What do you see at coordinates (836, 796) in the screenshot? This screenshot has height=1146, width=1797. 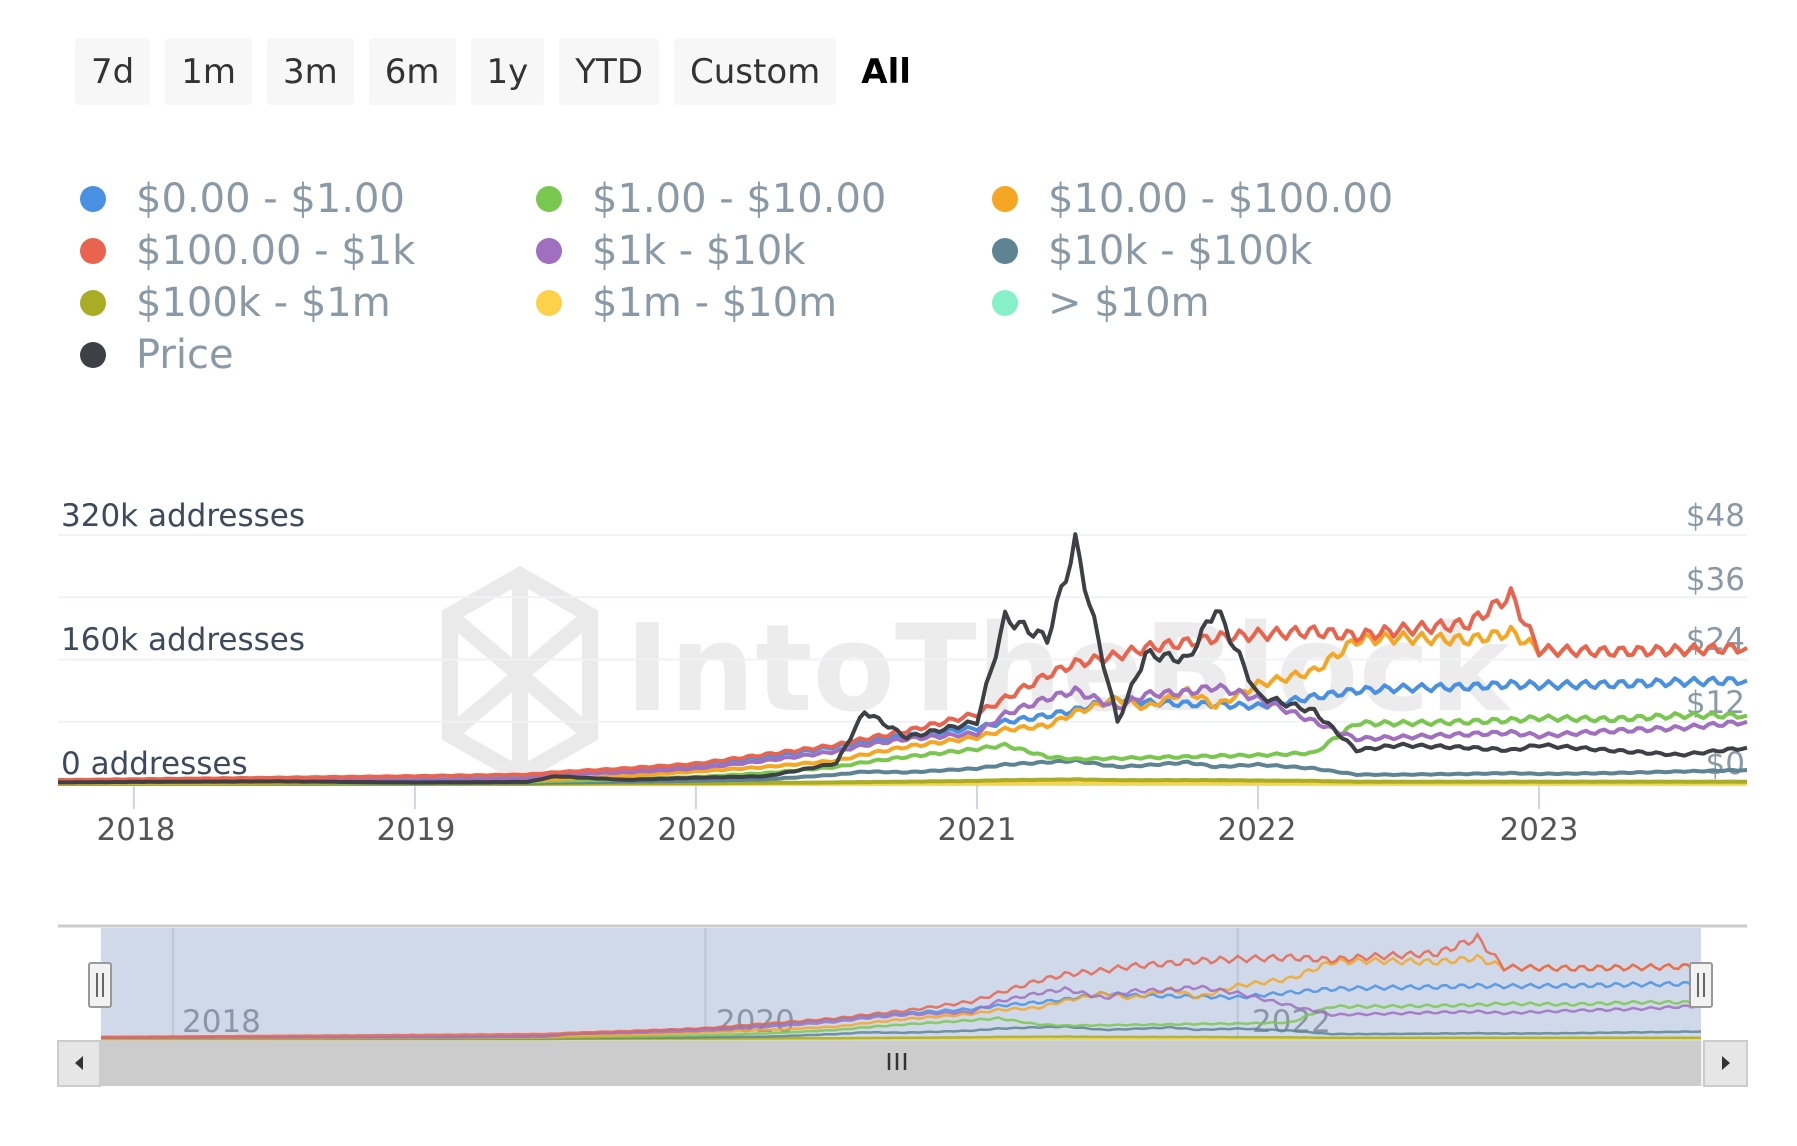 I see `x-axis-ticks` at bounding box center [836, 796].